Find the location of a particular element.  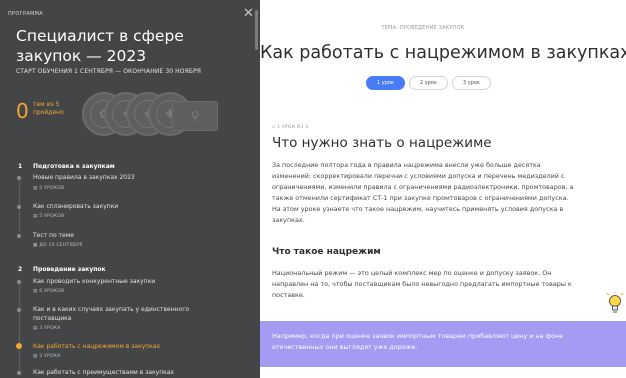

section-heading: Что нужно знать о нацрежиме is located at coordinates (382, 143).